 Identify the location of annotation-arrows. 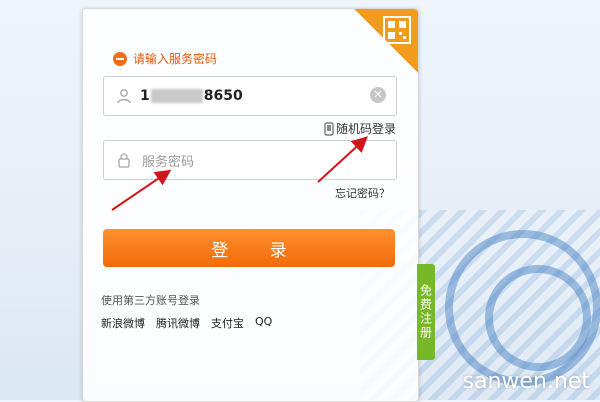
(239, 173).